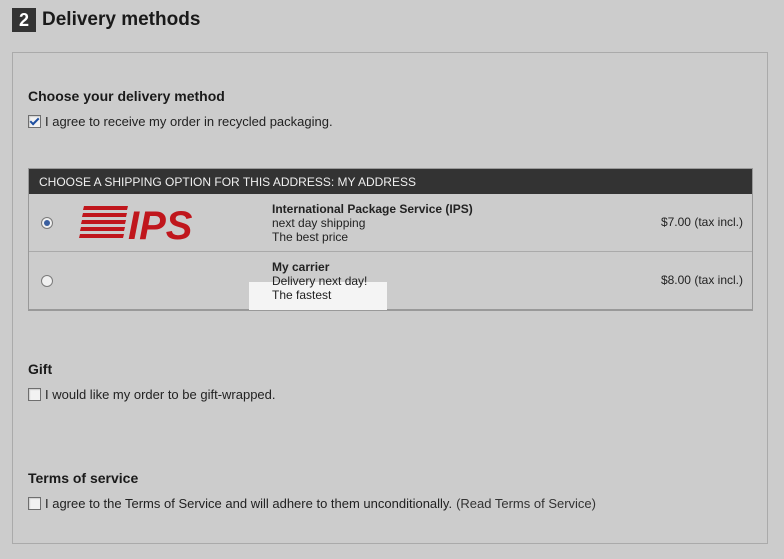  Describe the element at coordinates (160, 223) in the screenshot. I see `ips-logo-text: IPS` at that location.